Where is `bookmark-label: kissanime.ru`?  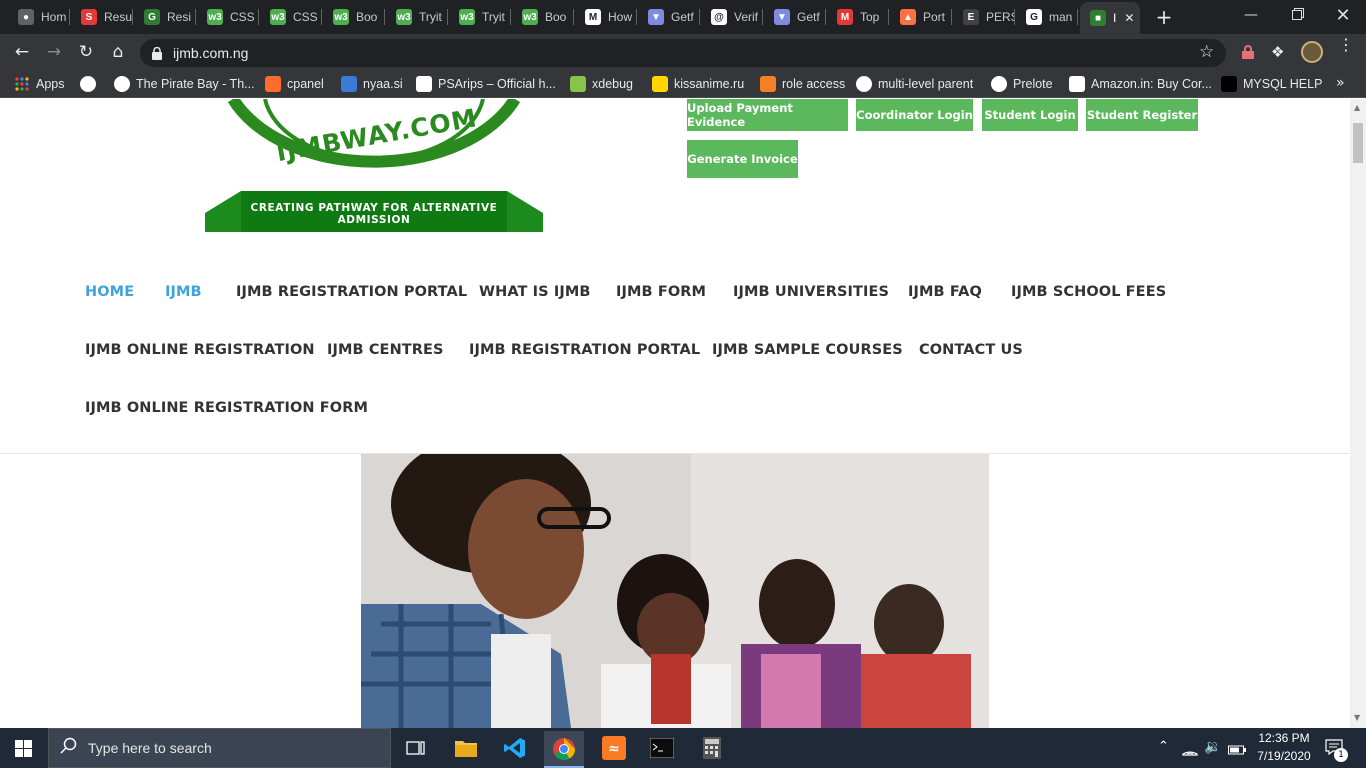 bookmark-label: kissanime.ru is located at coordinates (709, 84).